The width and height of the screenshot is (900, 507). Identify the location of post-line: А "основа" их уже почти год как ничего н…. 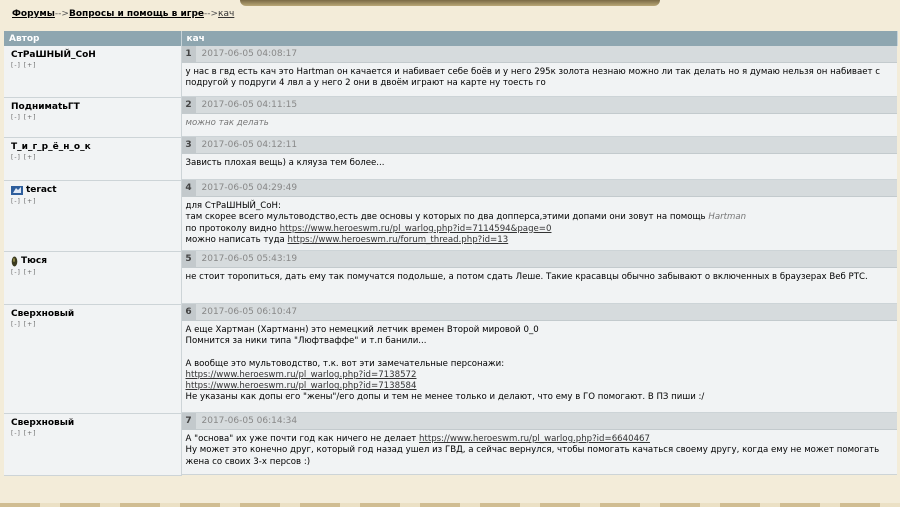
(418, 439).